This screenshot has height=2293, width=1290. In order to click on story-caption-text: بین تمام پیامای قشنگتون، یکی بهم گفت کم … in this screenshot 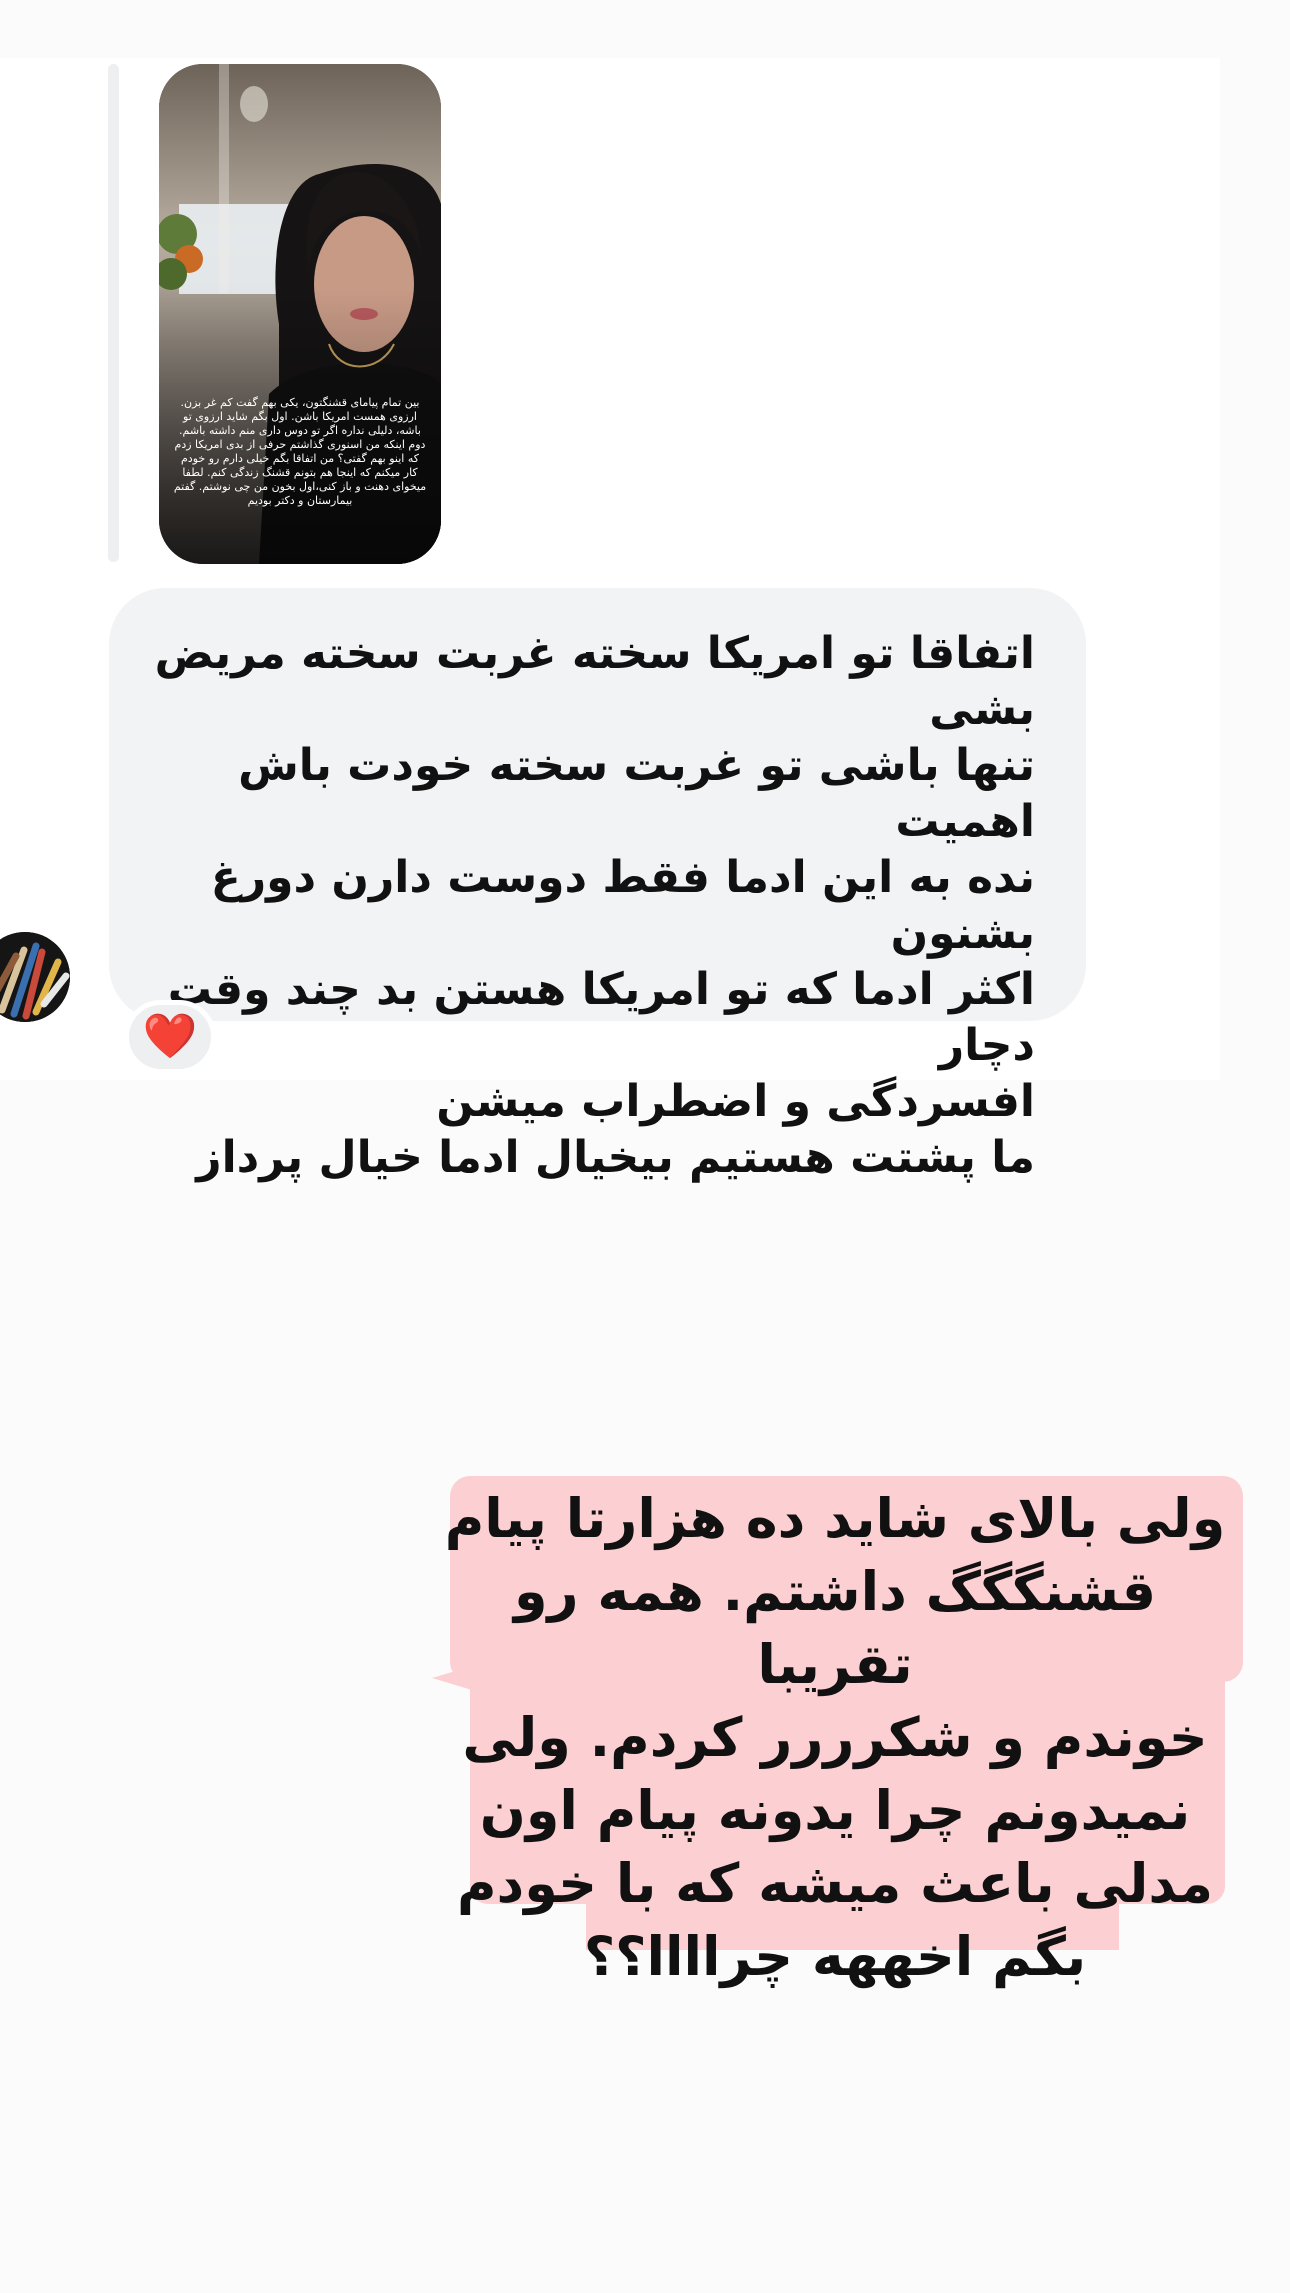, I will do `click(300, 451)`.